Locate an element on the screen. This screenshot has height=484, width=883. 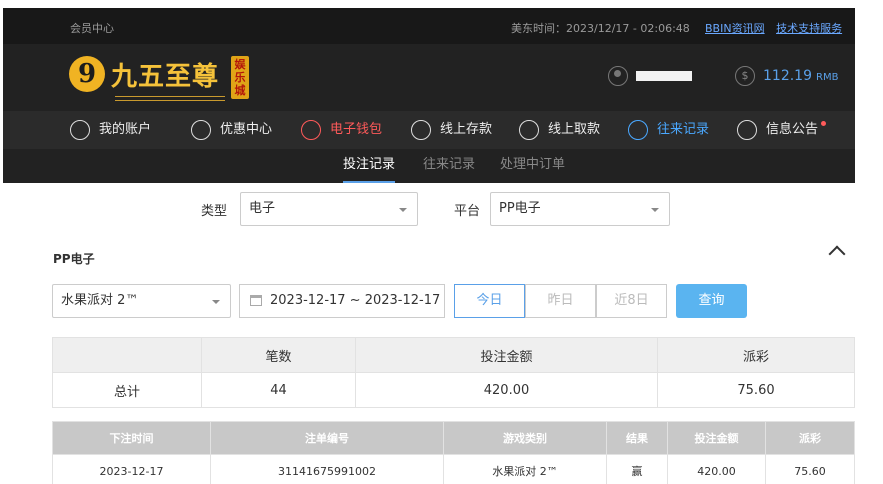
nav-label: 电子钱包 is located at coordinates (356, 129).